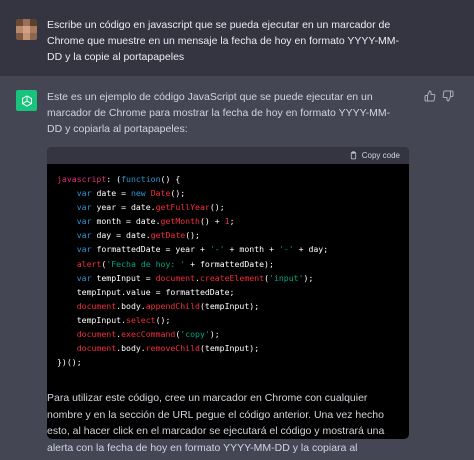 The height and width of the screenshot is (460, 474). What do you see at coordinates (168, 235) in the screenshot?
I see `code-token: getDate` at bounding box center [168, 235].